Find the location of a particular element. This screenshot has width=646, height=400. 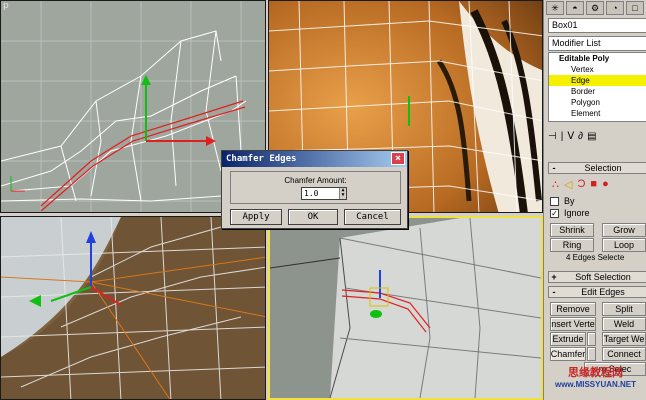

ignore-backfacing-checkbox: ✓ is located at coordinates (554, 213).